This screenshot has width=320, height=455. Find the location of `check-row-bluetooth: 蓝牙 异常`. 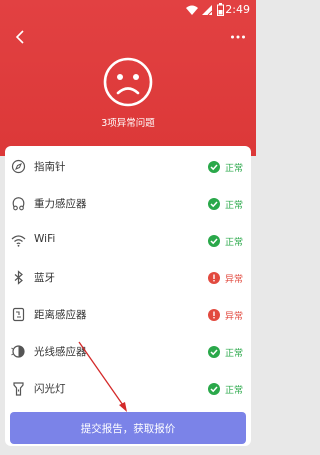

check-row-bluetooth: 蓝牙 异常 is located at coordinates (128, 277).